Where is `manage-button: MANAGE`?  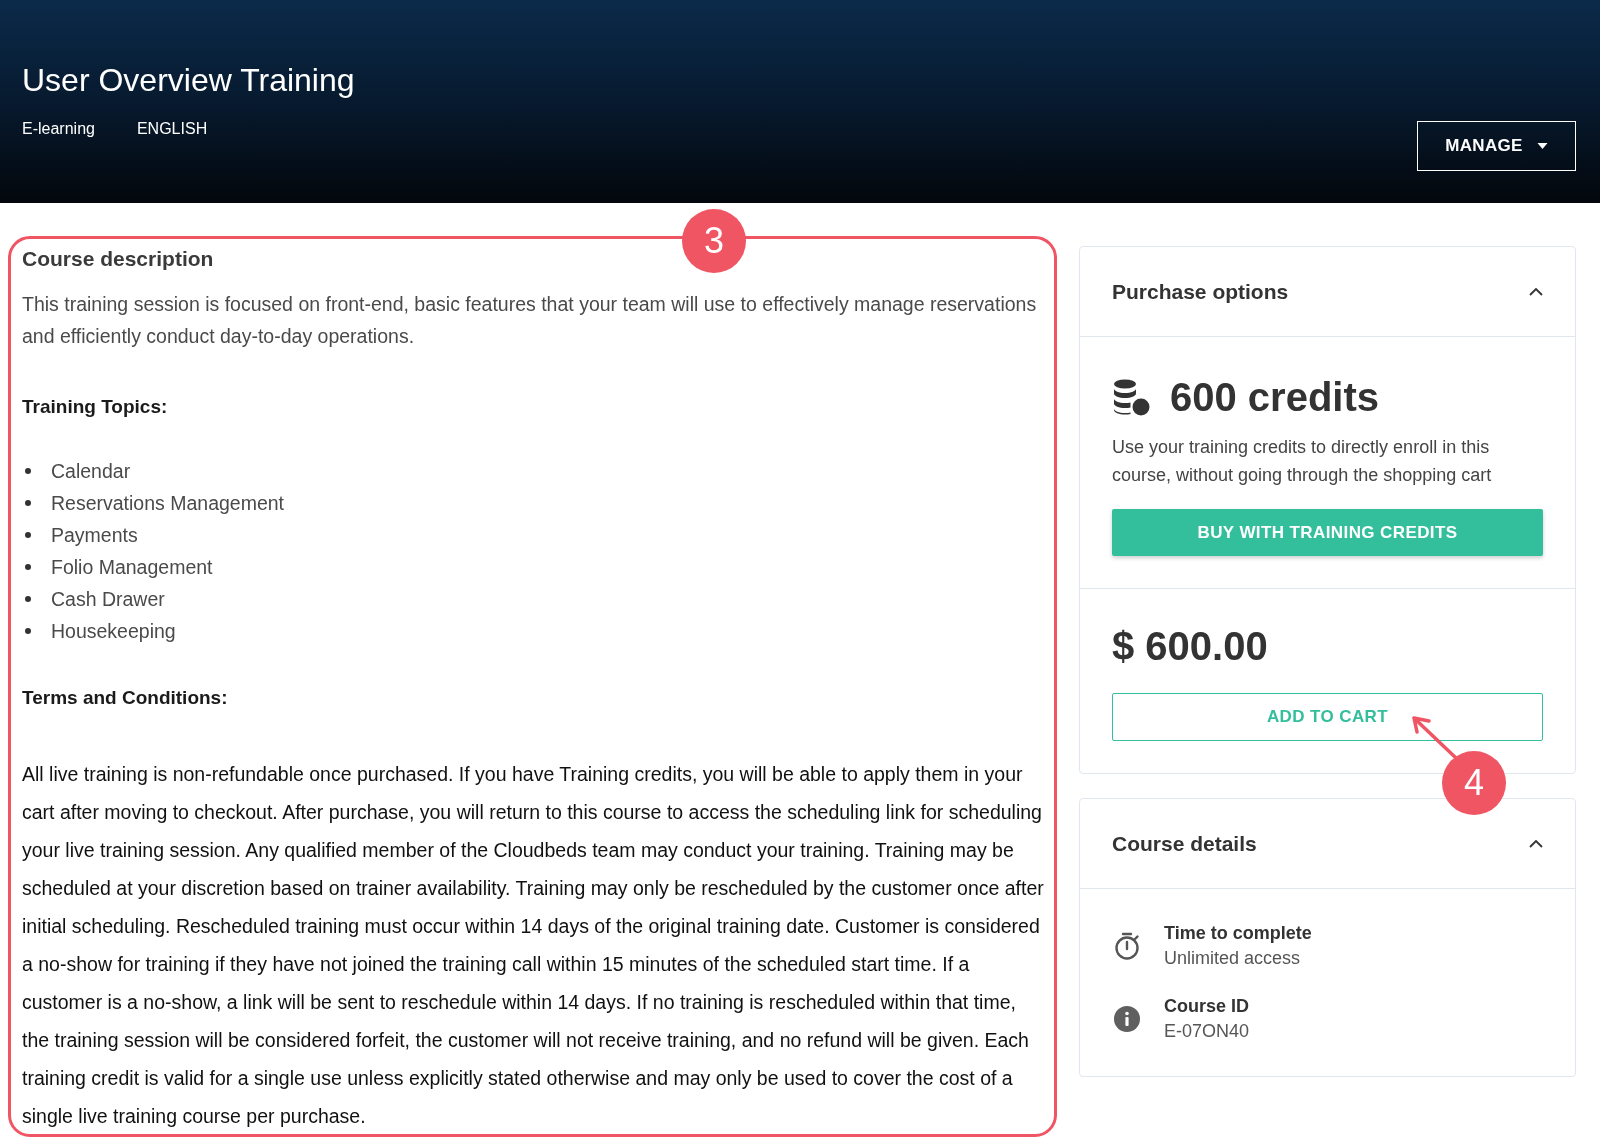 manage-button: MANAGE is located at coordinates (1496, 146).